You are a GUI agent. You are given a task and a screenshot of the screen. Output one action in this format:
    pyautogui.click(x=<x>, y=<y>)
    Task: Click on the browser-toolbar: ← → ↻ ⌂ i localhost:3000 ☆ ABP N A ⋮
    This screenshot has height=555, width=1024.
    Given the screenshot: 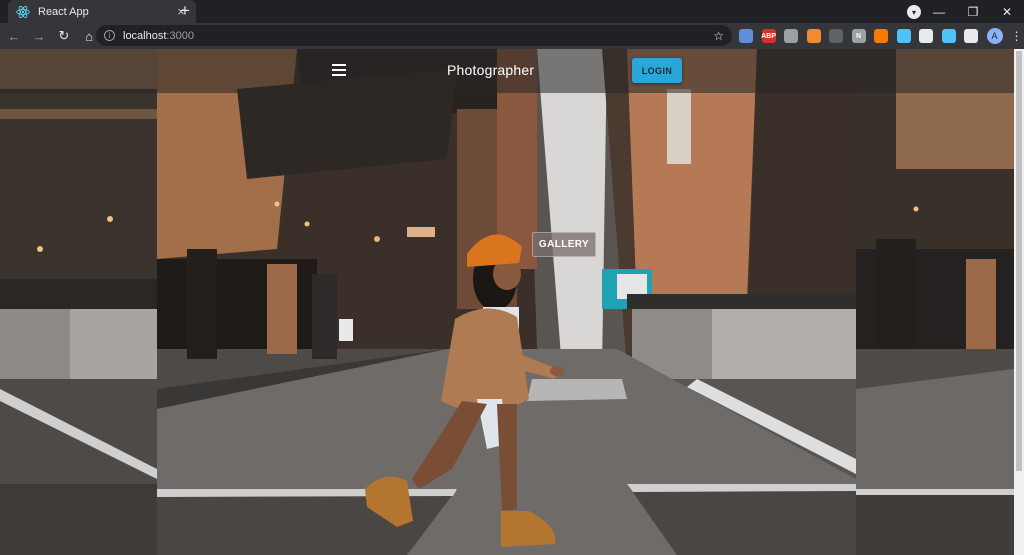 What is the action you would take?
    pyautogui.click(x=512, y=36)
    